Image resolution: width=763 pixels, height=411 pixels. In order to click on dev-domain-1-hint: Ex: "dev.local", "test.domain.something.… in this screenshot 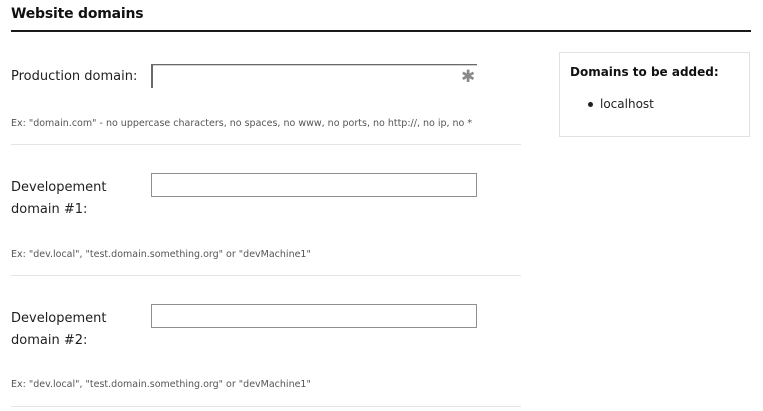, I will do `click(161, 254)`.